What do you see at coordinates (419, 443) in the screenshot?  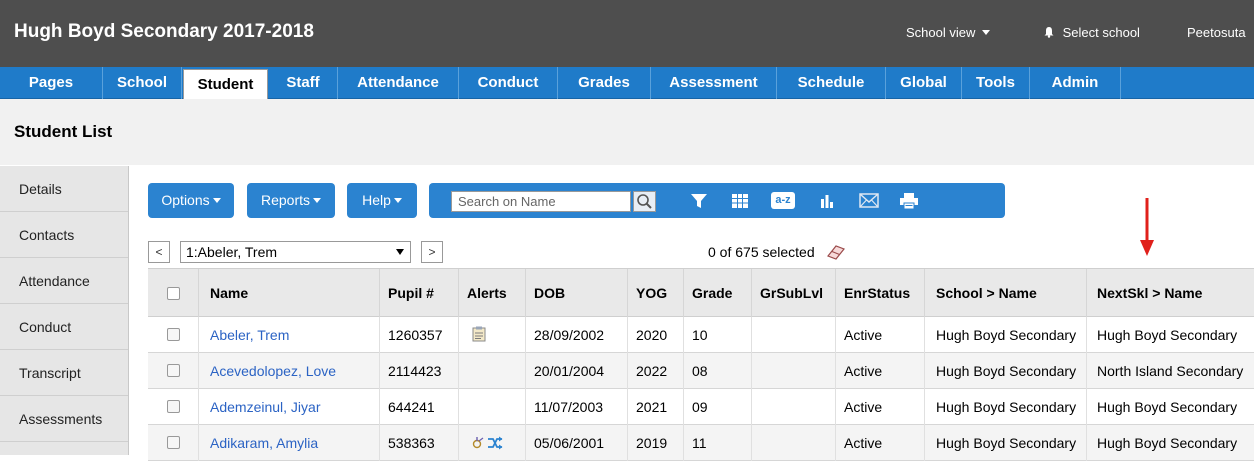 I see `pupil-number: 538363` at bounding box center [419, 443].